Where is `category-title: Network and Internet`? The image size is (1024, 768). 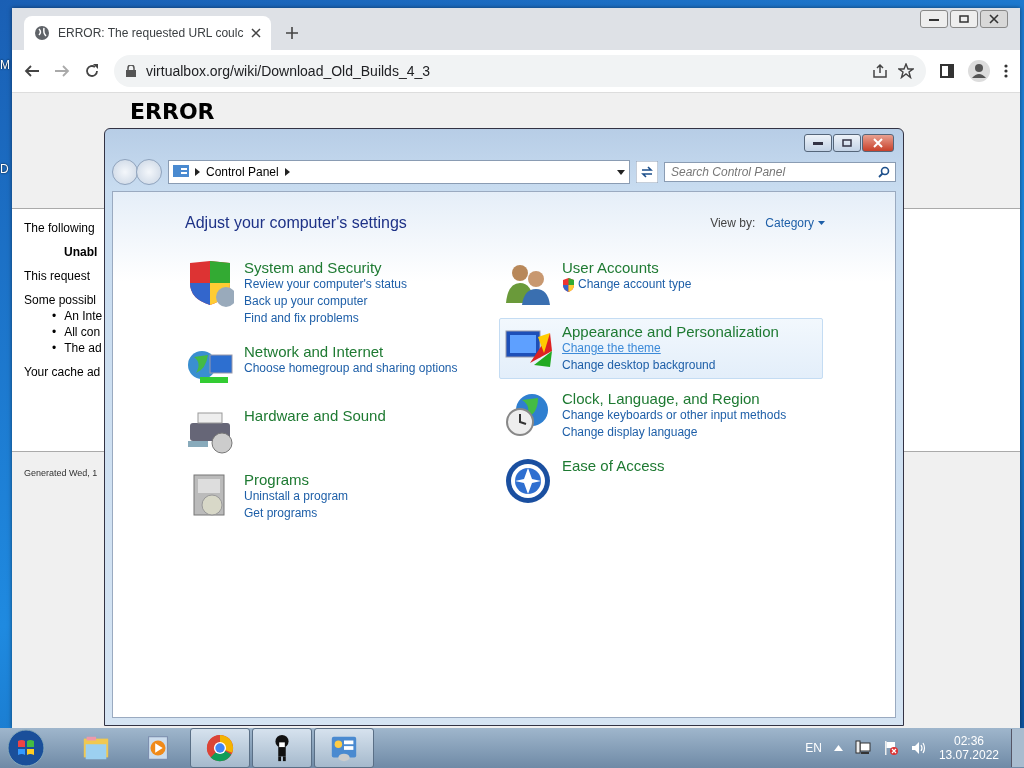
category-title: Network and Internet is located at coordinates (351, 351).